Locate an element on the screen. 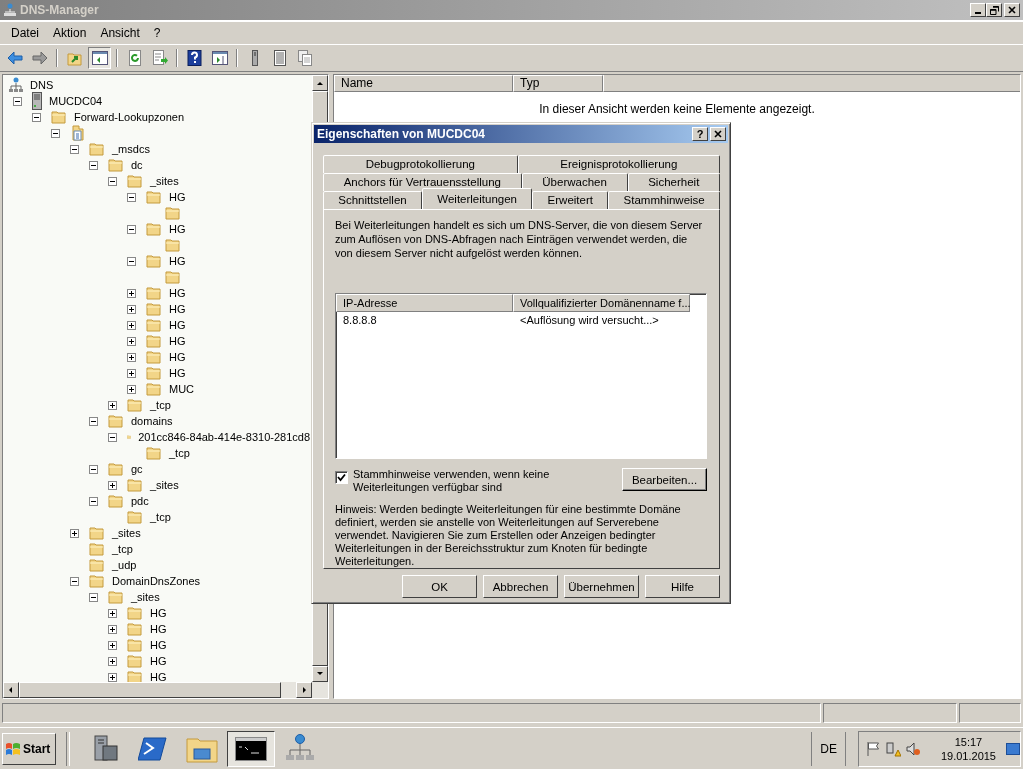  scroll-left-button is located at coordinates (11, 690).